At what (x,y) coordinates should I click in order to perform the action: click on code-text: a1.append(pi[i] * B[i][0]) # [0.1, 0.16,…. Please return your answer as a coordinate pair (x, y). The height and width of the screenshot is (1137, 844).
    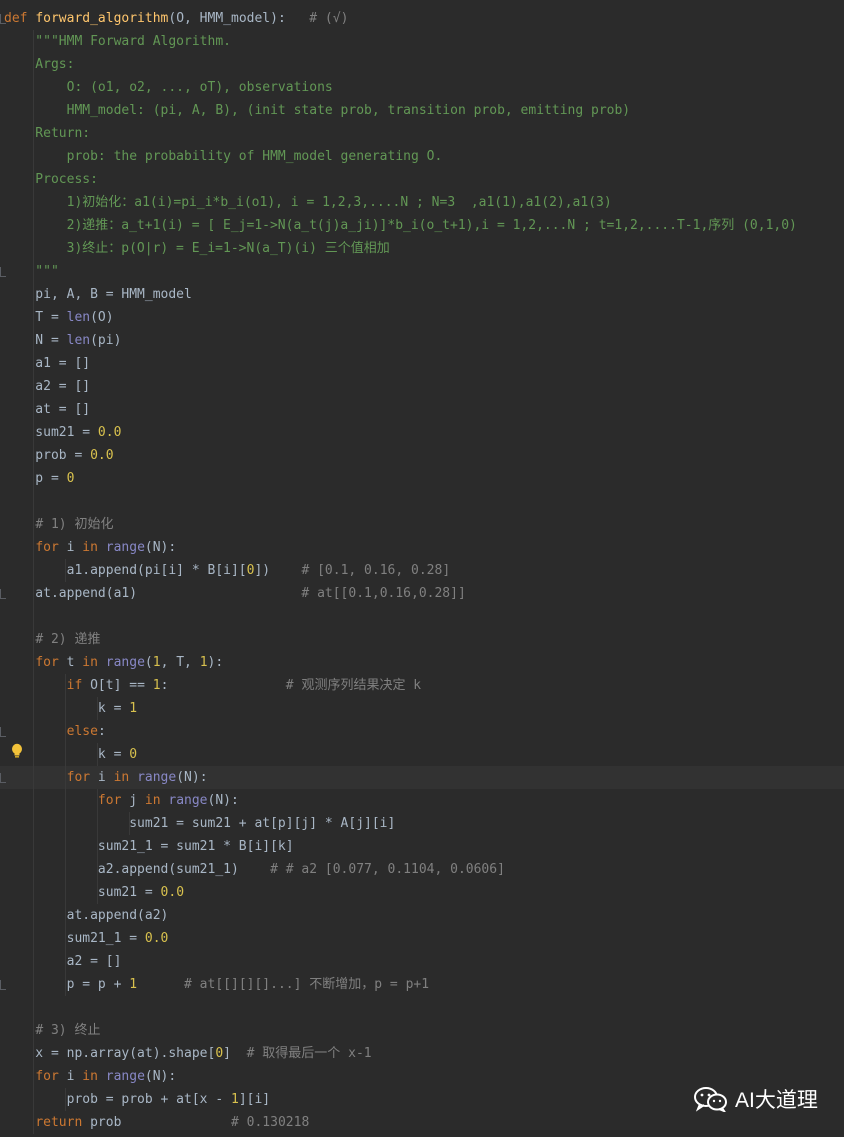
    Looking at the image, I should click on (227, 570).